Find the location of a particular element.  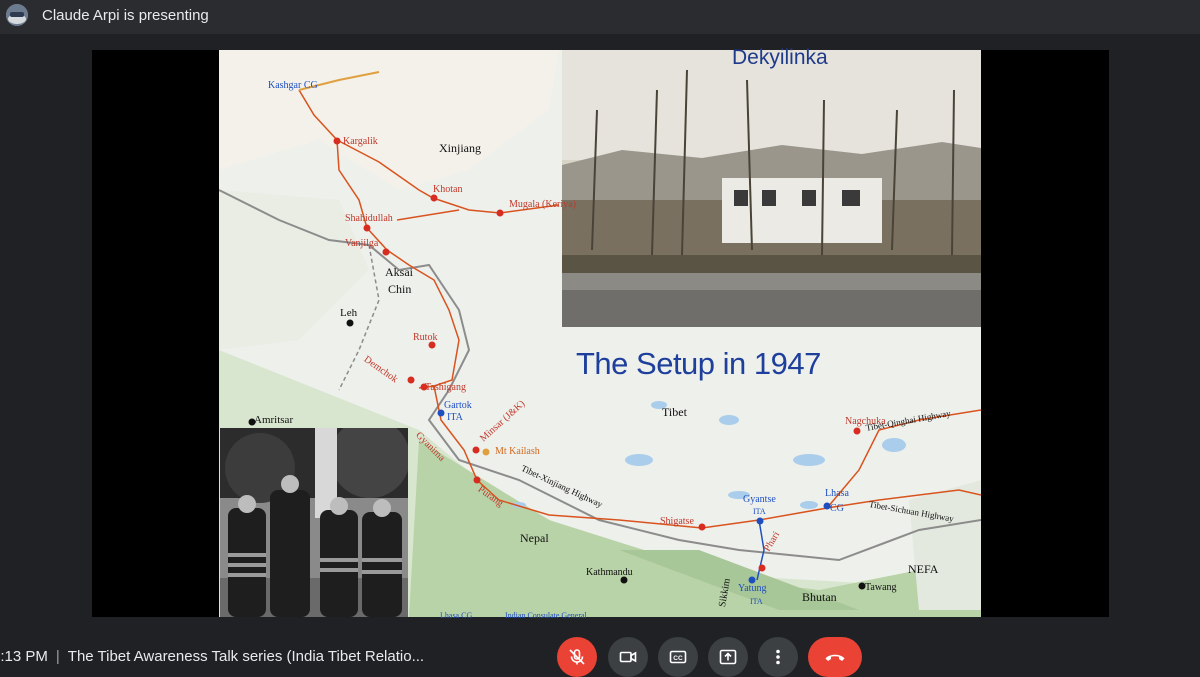

map-label-lhasa-cg-bottom: Lhasa CG is located at coordinates (456, 615).